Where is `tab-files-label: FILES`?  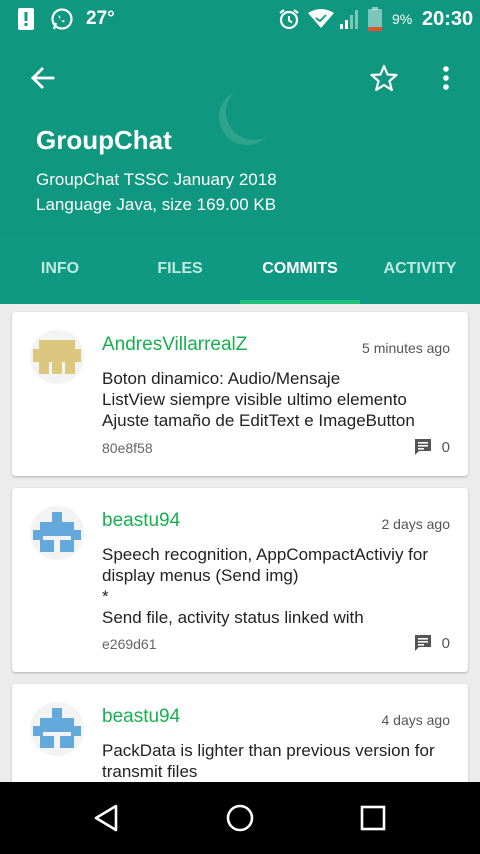 tab-files-label: FILES is located at coordinates (180, 268).